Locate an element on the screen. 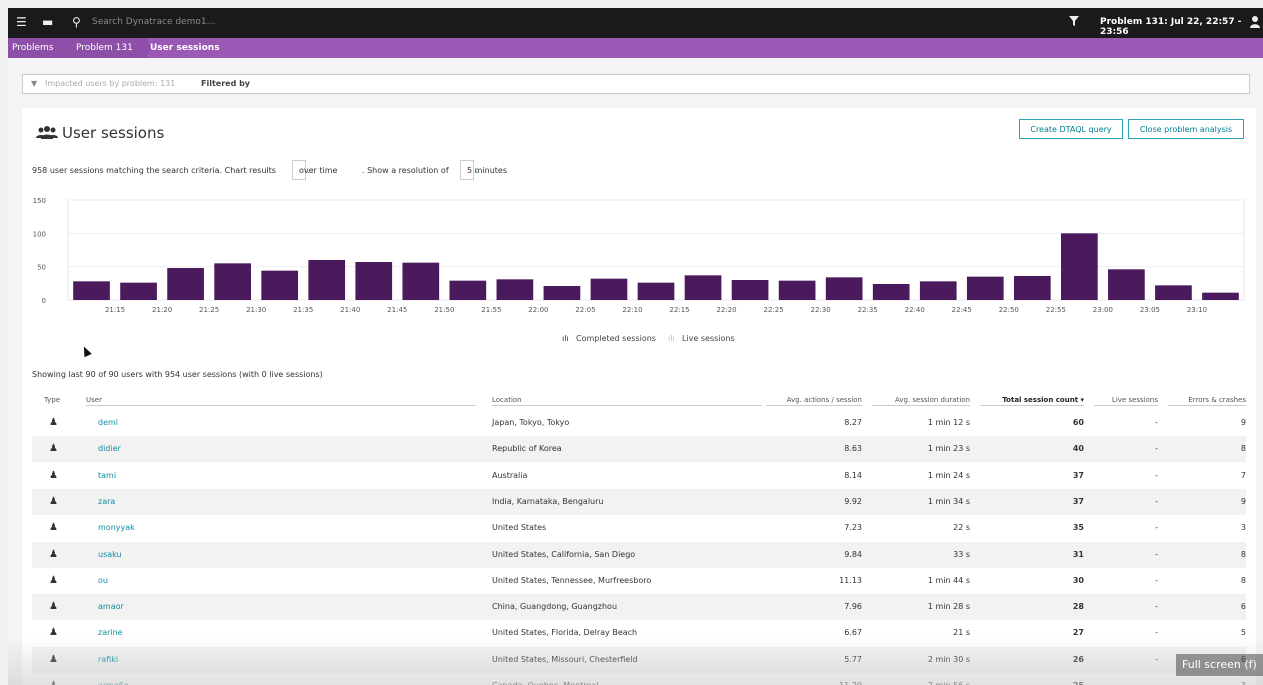 This screenshot has height=685, width=1263. x-tick-label: 22:00 is located at coordinates (538, 310).